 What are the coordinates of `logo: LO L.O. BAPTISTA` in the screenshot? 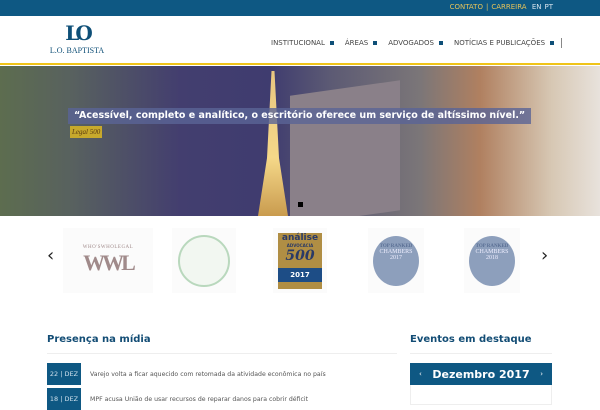 It's located at (77, 38).